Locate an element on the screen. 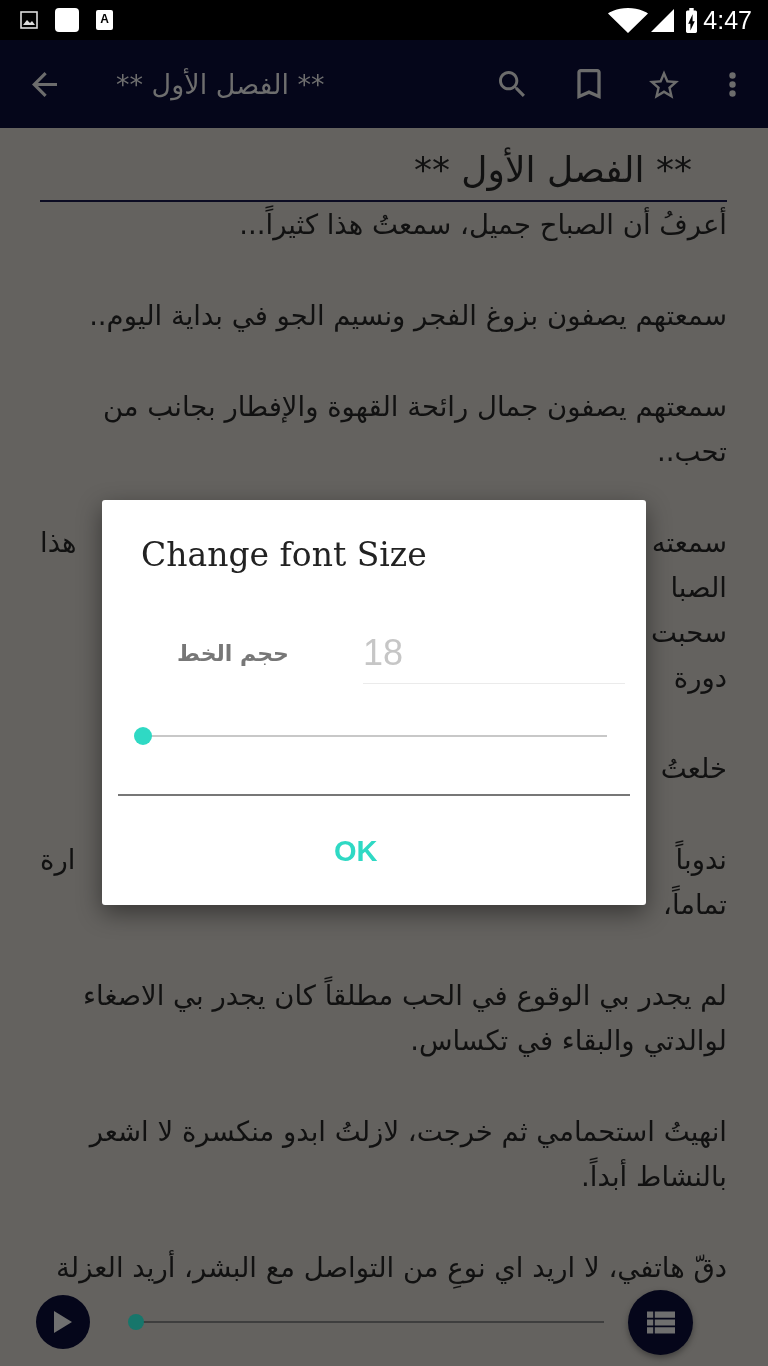  back-arrow-icon is located at coordinates (44, 84).